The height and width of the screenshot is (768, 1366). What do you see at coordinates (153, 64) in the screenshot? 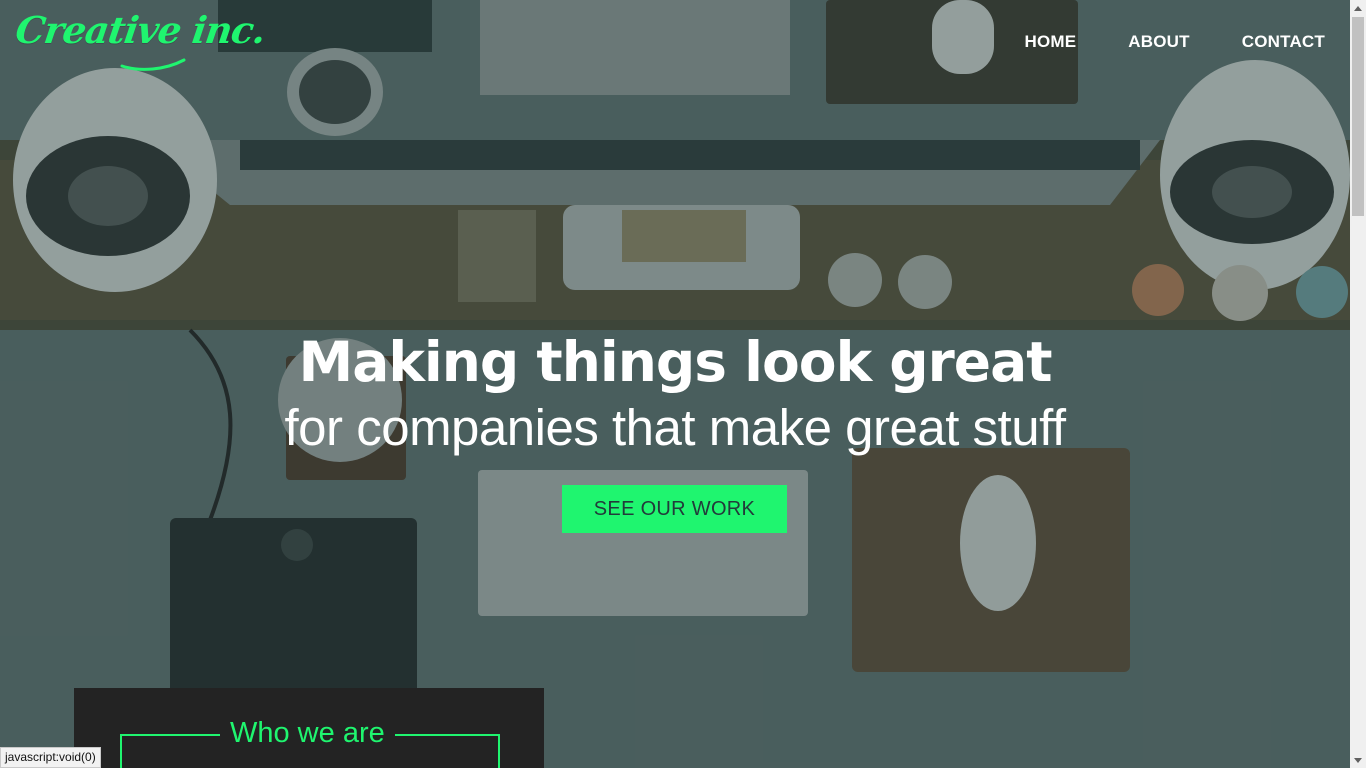
I see `logo-swash-icon` at bounding box center [153, 64].